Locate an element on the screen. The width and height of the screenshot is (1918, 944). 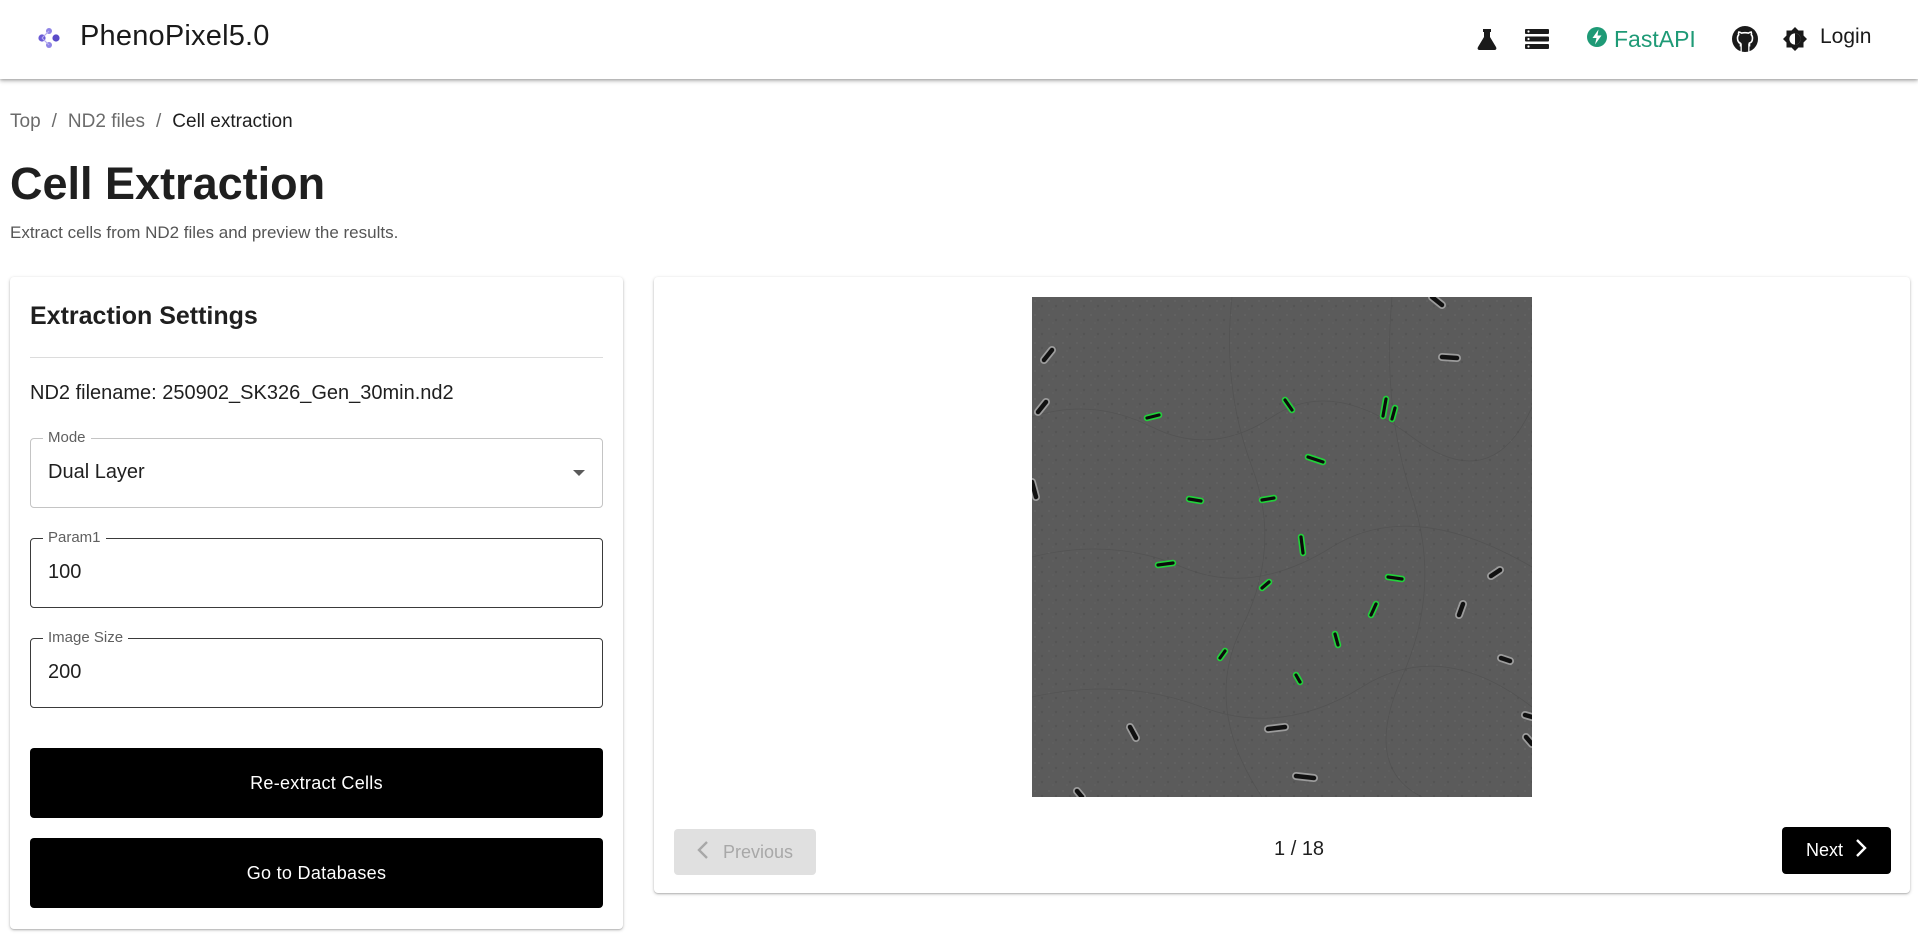
settings-title: Extraction Settings is located at coordinates (144, 316).